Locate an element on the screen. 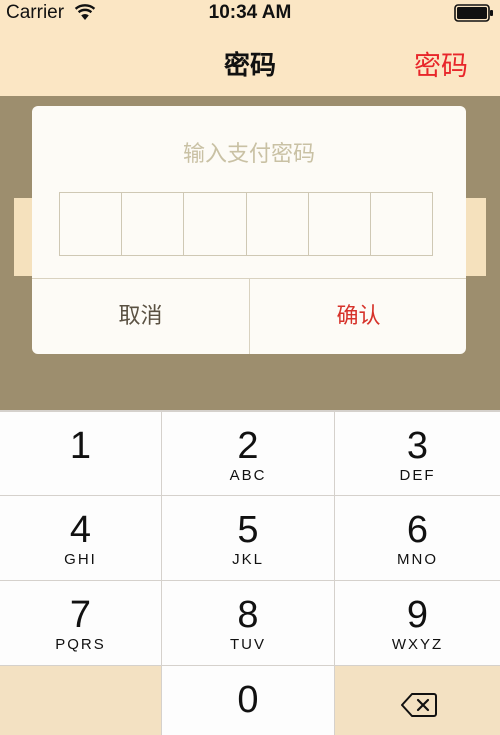 The image size is (500, 735). key-blank is located at coordinates (80, 700).